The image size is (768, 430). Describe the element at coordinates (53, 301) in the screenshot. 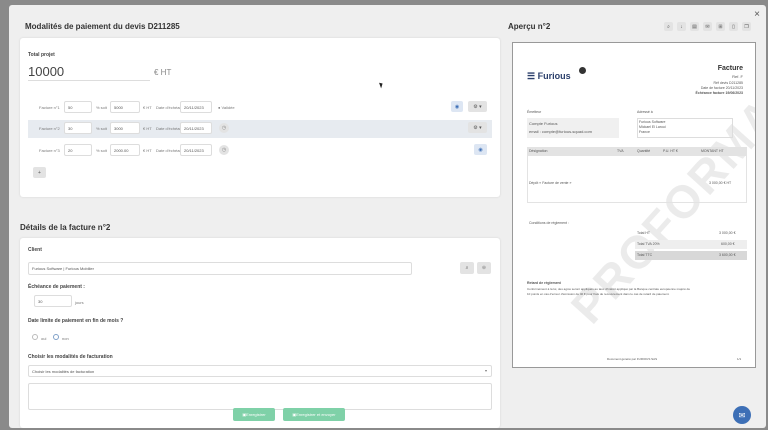

I see `due-days-input: 30` at that location.